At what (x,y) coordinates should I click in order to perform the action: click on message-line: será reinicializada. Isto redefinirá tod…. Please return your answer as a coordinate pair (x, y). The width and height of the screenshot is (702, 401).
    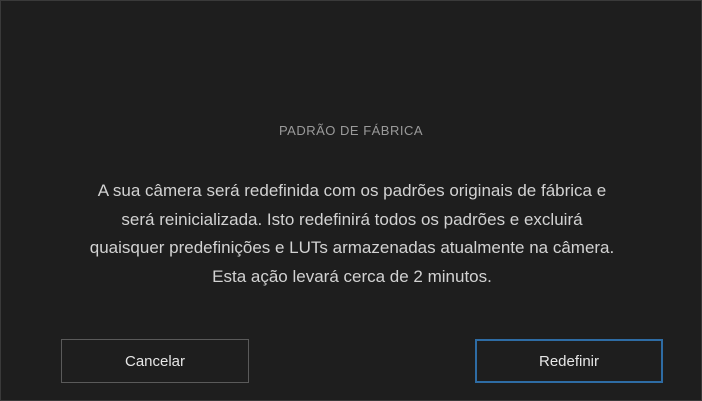
    Looking at the image, I should click on (352, 219).